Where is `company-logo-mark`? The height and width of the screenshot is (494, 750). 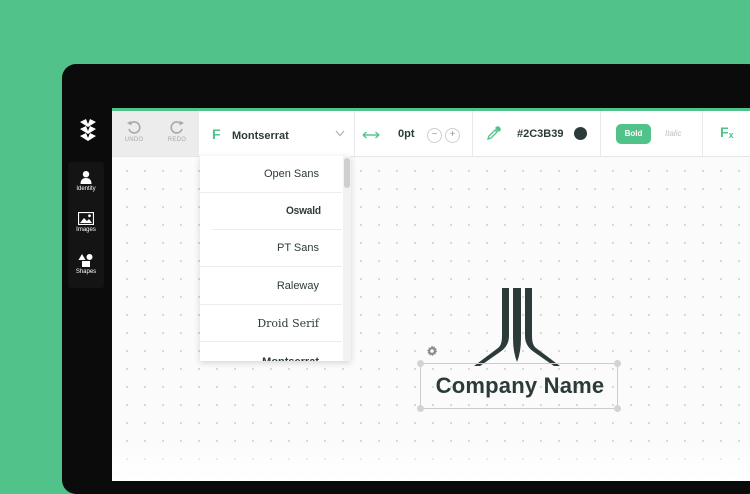
company-logo-mark is located at coordinates (517, 329).